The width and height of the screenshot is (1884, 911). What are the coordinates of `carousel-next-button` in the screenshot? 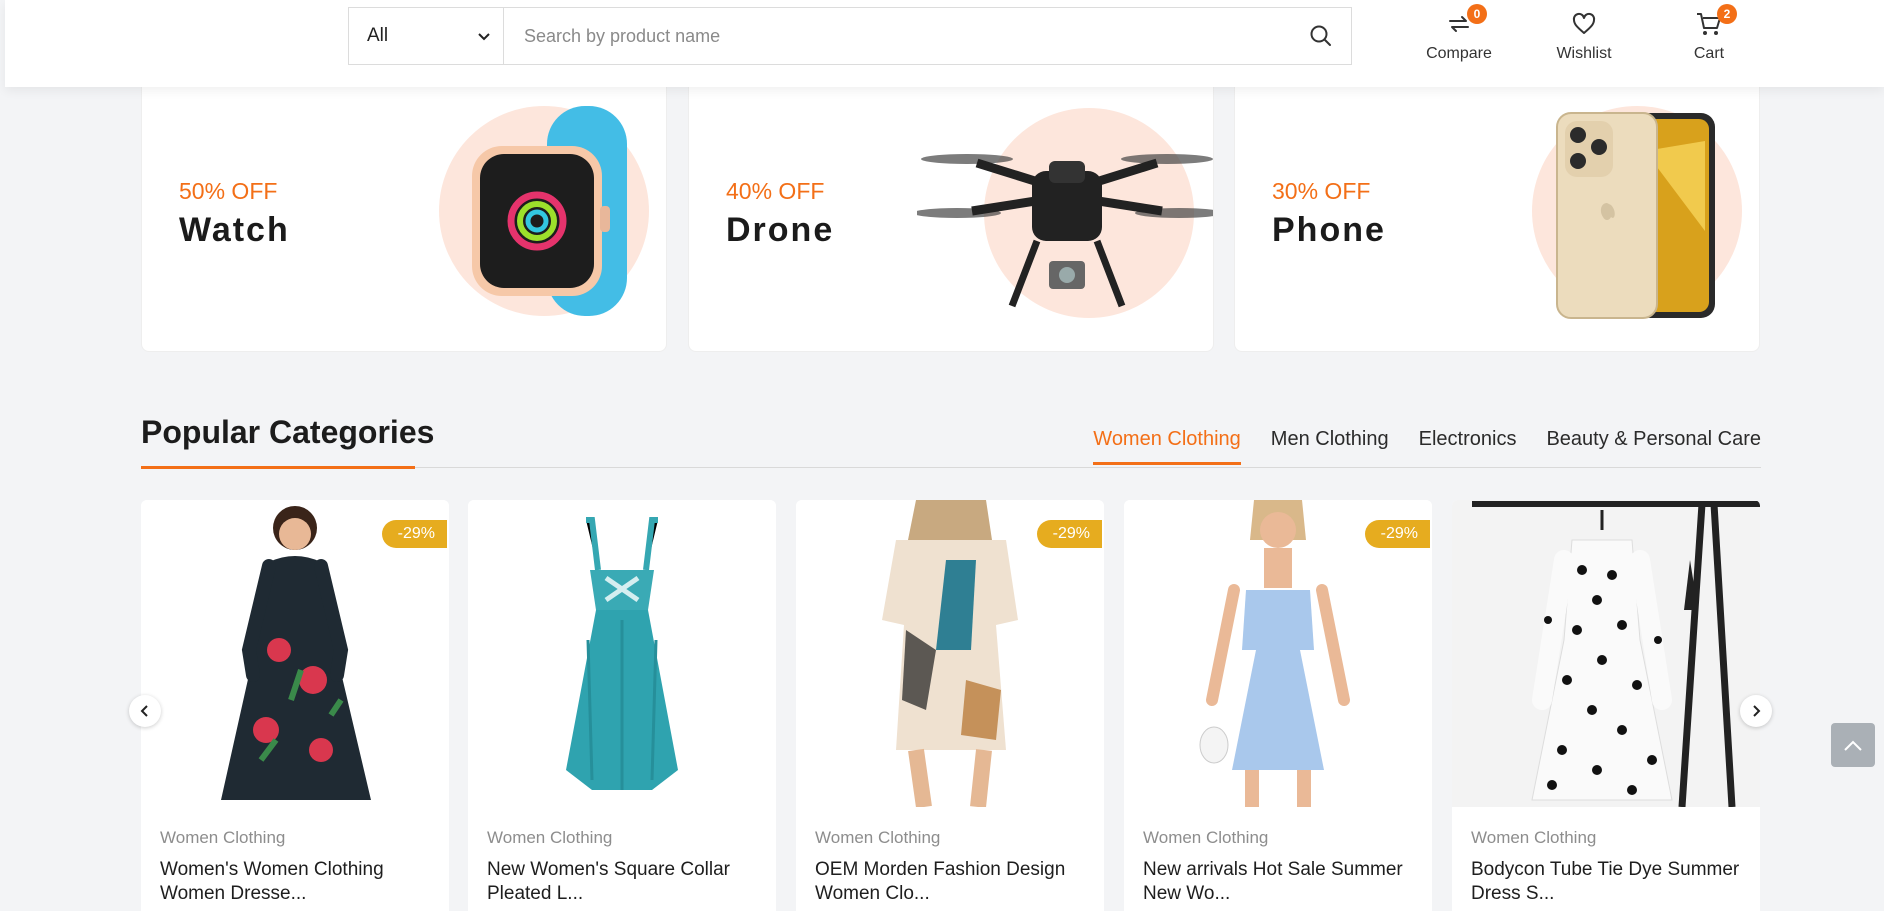 It's located at (1756, 711).